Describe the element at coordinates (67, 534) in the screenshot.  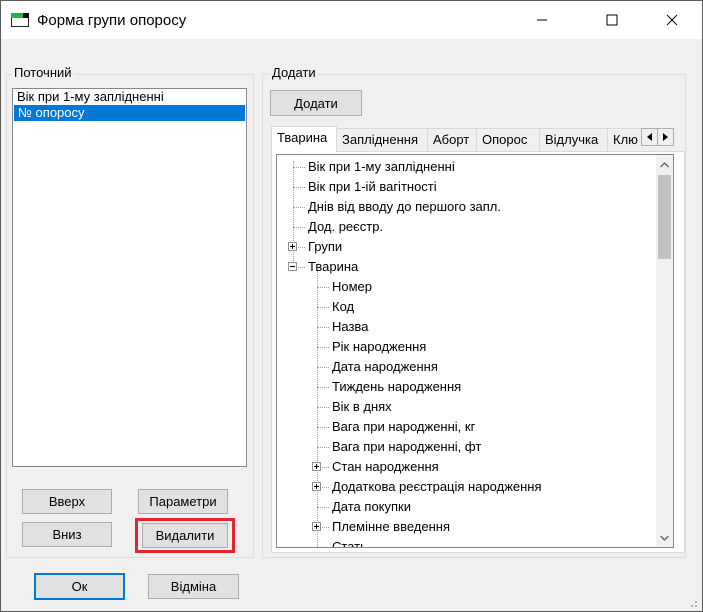
I see `down-button: Вниз` at that location.